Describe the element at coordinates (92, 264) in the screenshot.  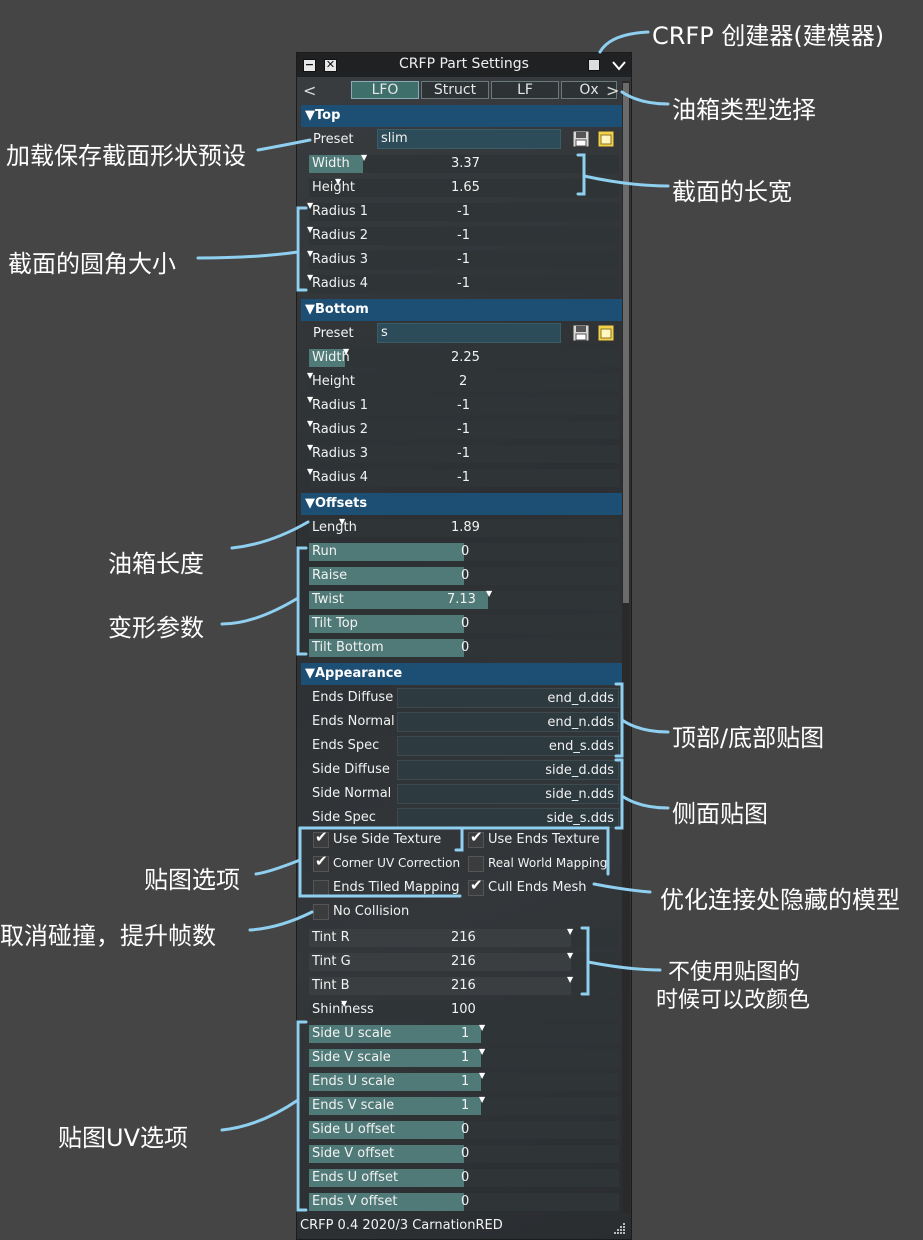
I see `annotation-radius: 截面的圆角大小` at that location.